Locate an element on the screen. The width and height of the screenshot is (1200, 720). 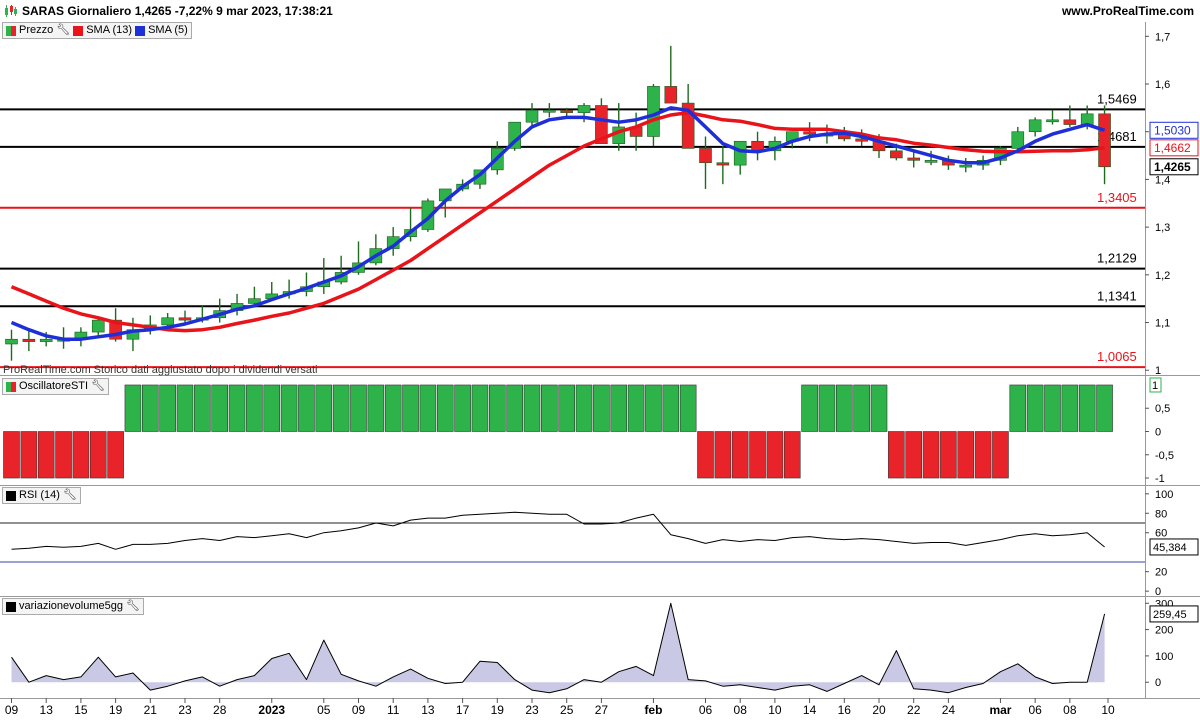
legend-rsi-group: RSI (14) 🔧︎ is located at coordinates (41, 495).